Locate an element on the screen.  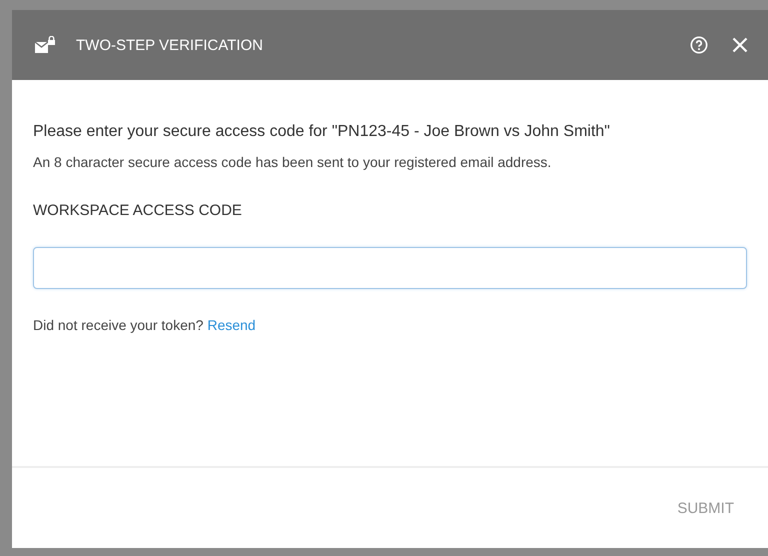
resend-prompt: Did not receive your token? is located at coordinates (118, 325).